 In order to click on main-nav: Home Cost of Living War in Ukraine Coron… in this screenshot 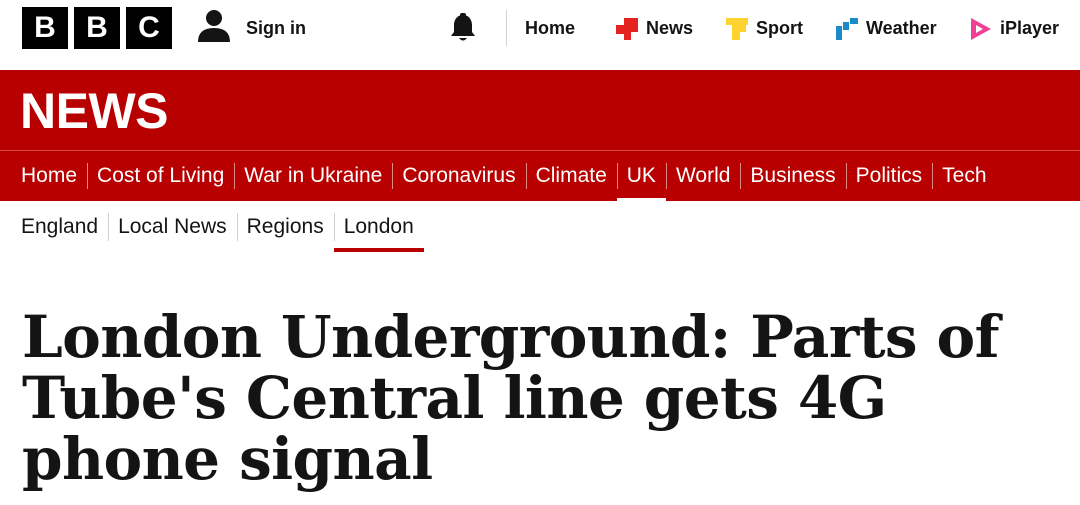, I will do `click(540, 176)`.